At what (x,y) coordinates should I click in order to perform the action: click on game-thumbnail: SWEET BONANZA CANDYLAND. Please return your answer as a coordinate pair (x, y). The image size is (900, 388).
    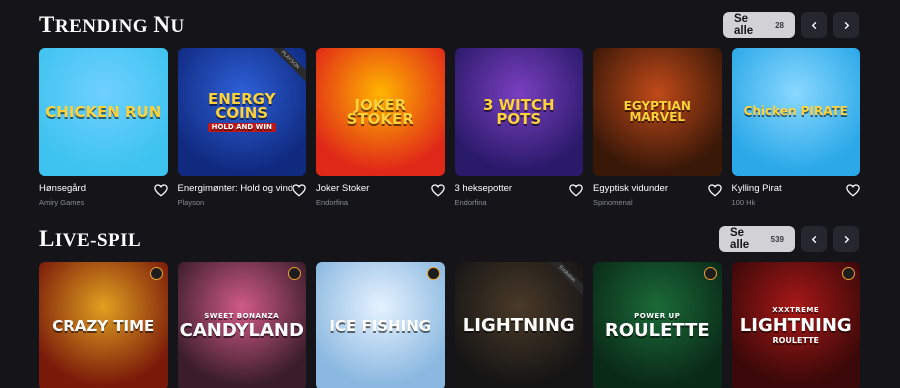
    Looking at the image, I should click on (242, 325).